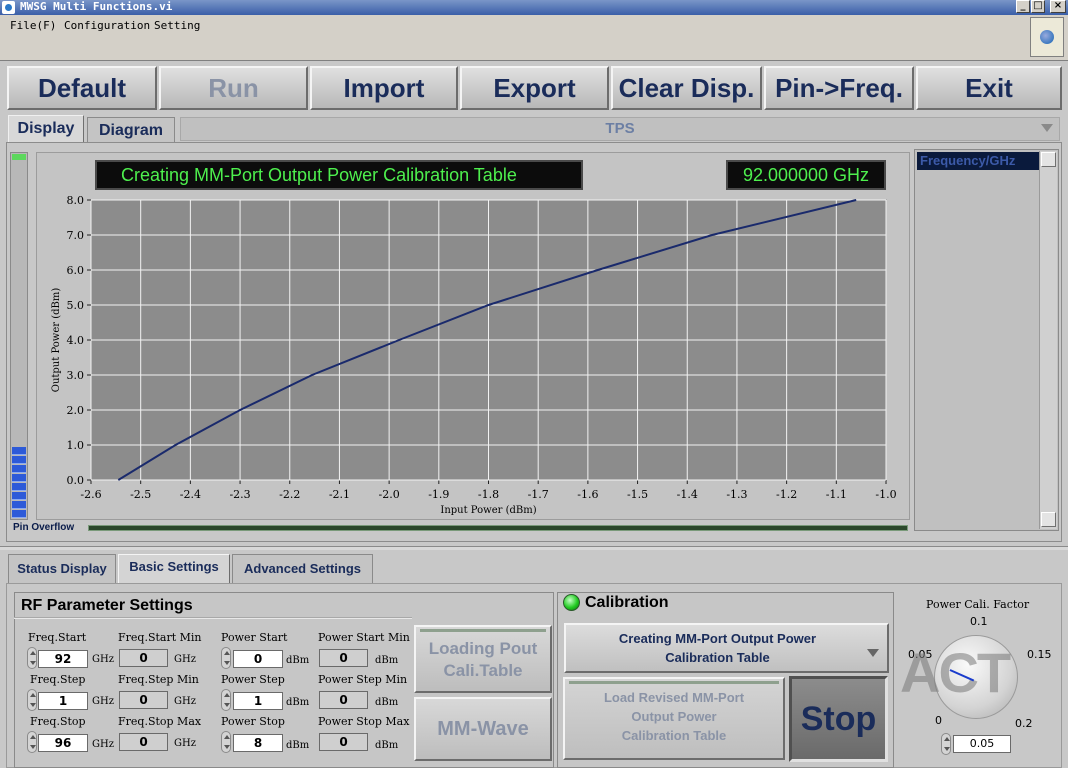  Describe the element at coordinates (687, 494) in the screenshot. I see `x-tick-label: -1.4` at that location.